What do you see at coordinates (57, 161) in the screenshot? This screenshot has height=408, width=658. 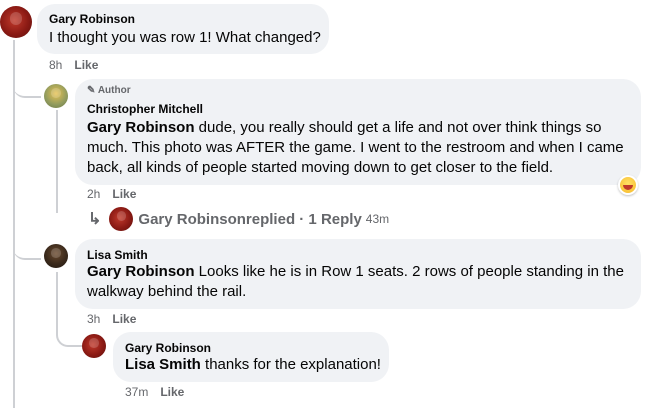 I see `thread-line-nested` at bounding box center [57, 161].